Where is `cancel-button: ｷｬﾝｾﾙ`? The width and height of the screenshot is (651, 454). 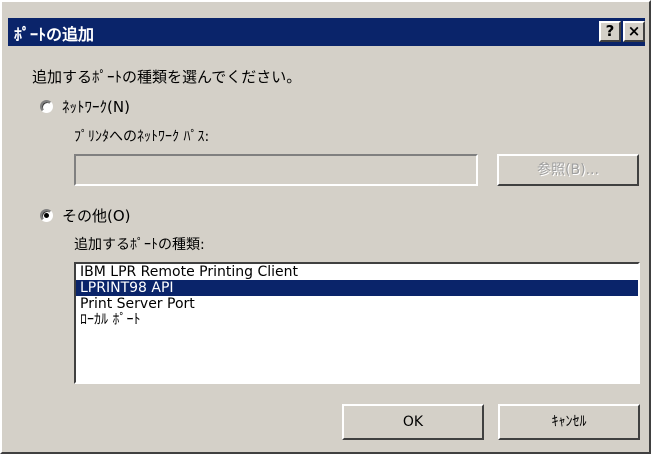 cancel-button: ｷｬﾝｾﾙ is located at coordinates (569, 422).